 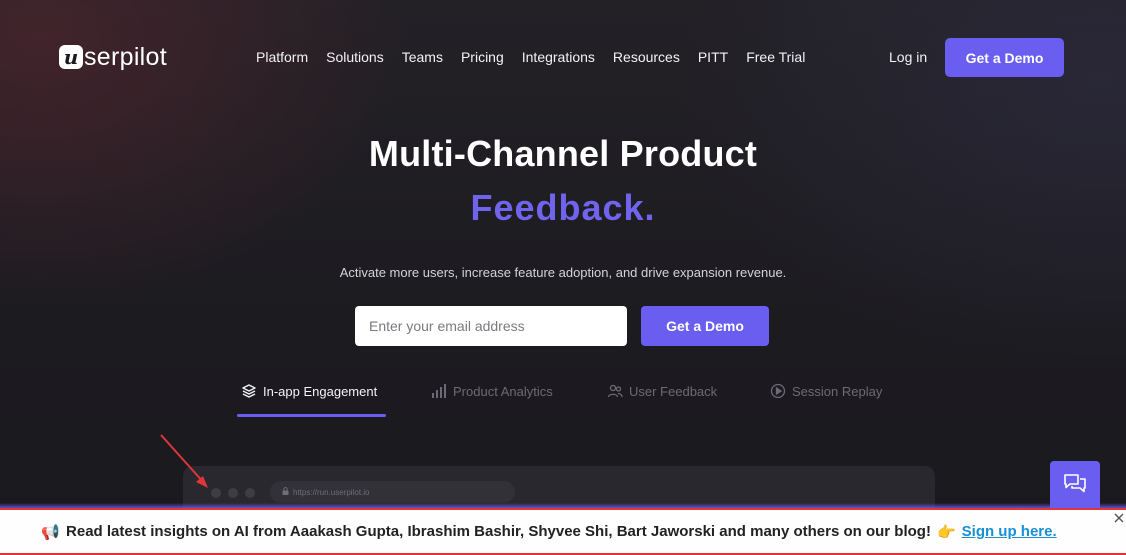 What do you see at coordinates (673, 391) in the screenshot?
I see `tab-label: User Feedback` at bounding box center [673, 391].